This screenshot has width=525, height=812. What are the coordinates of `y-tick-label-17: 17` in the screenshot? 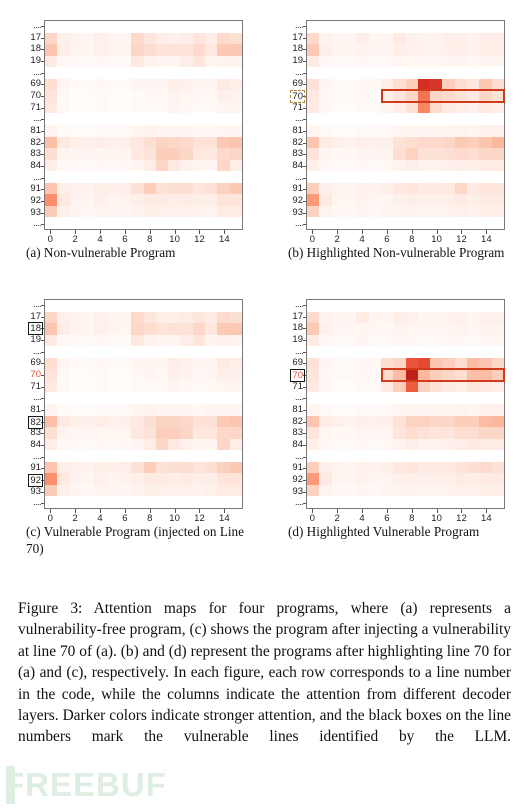 It's located at (297, 38).